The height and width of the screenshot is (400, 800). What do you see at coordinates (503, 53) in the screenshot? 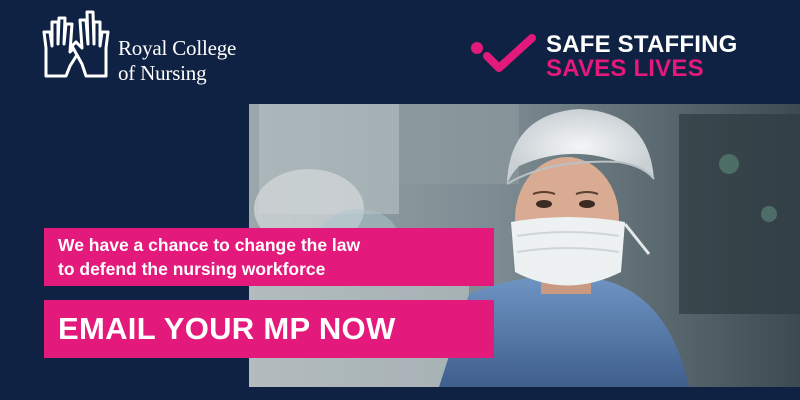
I see `dot-check-icon` at bounding box center [503, 53].